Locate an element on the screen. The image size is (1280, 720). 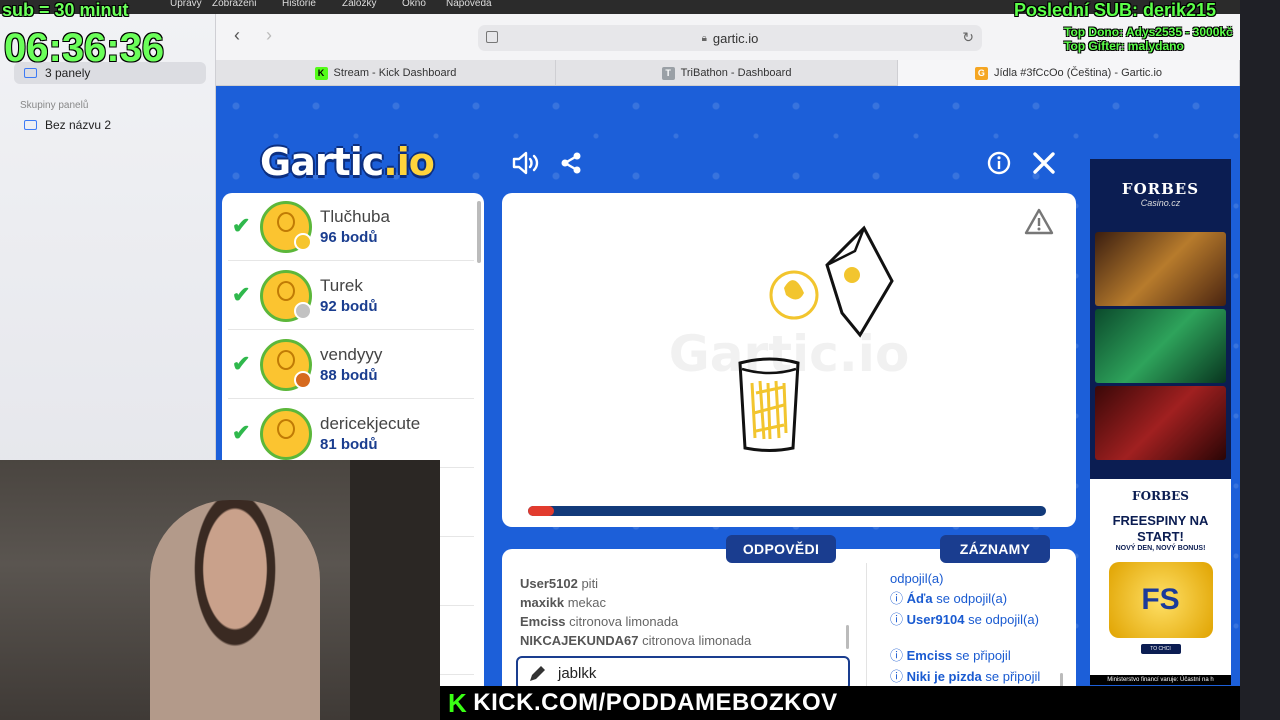
answers-scrollbar is located at coordinates (847, 637).